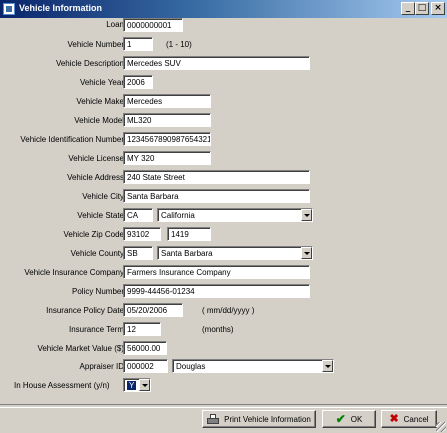 The width and height of the screenshot is (447, 433). What do you see at coordinates (100, 215) in the screenshot?
I see `vehicle-state-label: Vehicle State` at bounding box center [100, 215].